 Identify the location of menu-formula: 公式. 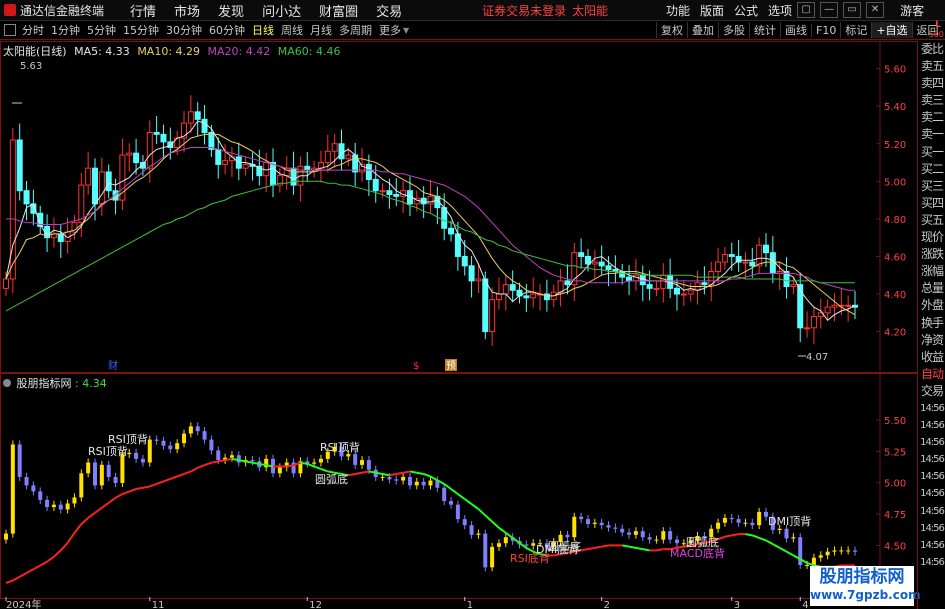
(746, 10).